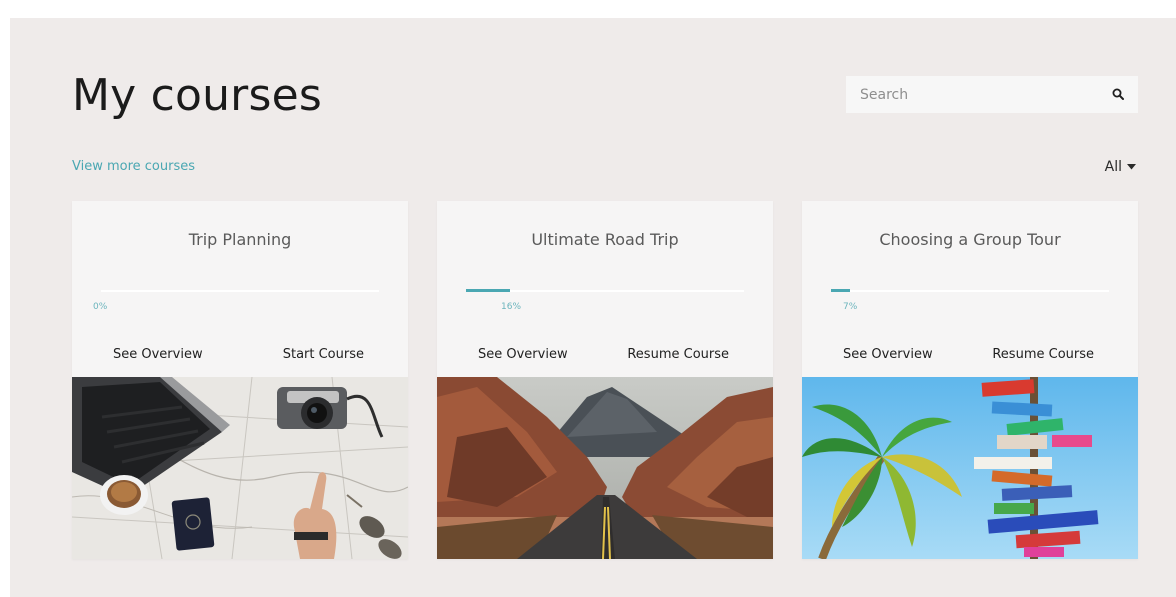 The width and height of the screenshot is (1176, 597). Describe the element at coordinates (970, 239) in the screenshot. I see `course-title: Choosing a Group Tour` at that location.